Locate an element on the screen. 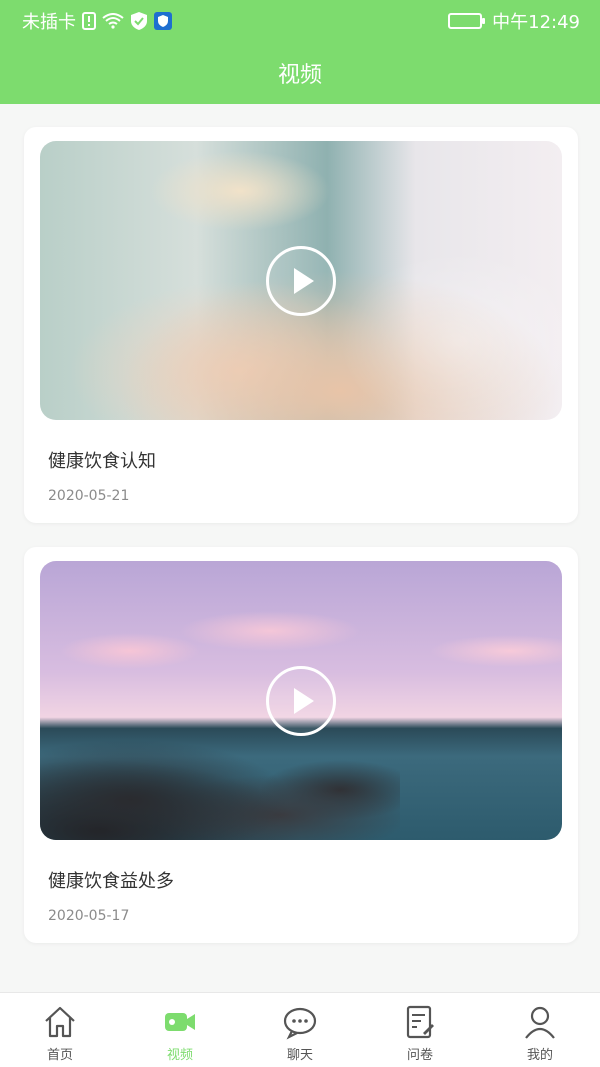  video-title: 健康饮食益处多 is located at coordinates (111, 881).